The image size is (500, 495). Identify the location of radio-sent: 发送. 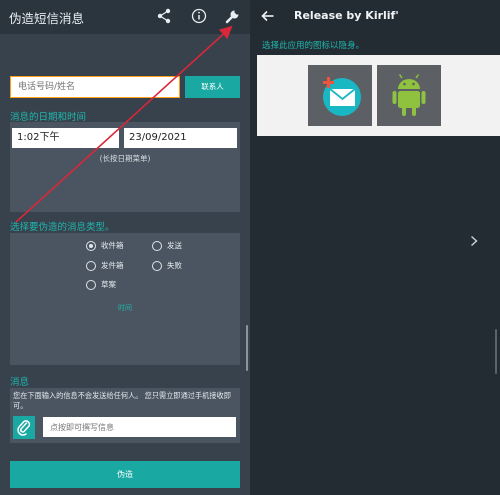
(167, 245).